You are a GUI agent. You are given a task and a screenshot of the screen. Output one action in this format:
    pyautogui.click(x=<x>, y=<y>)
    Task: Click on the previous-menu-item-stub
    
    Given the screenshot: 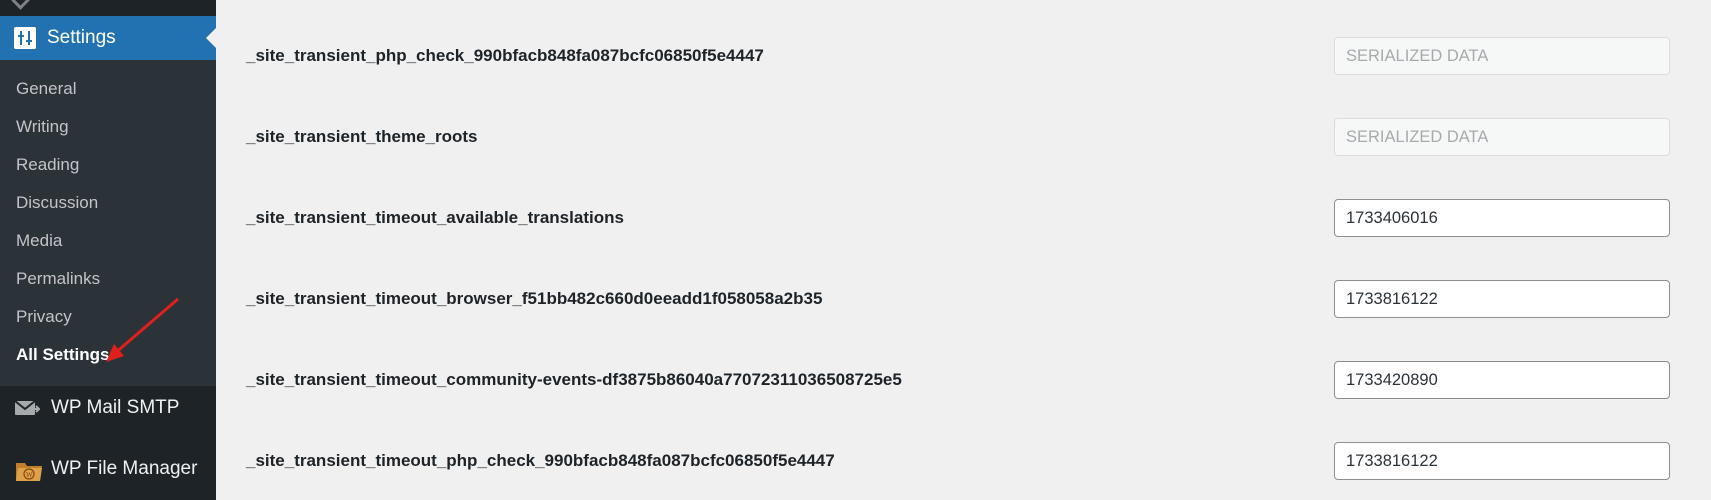 What is the action you would take?
    pyautogui.click(x=108, y=8)
    